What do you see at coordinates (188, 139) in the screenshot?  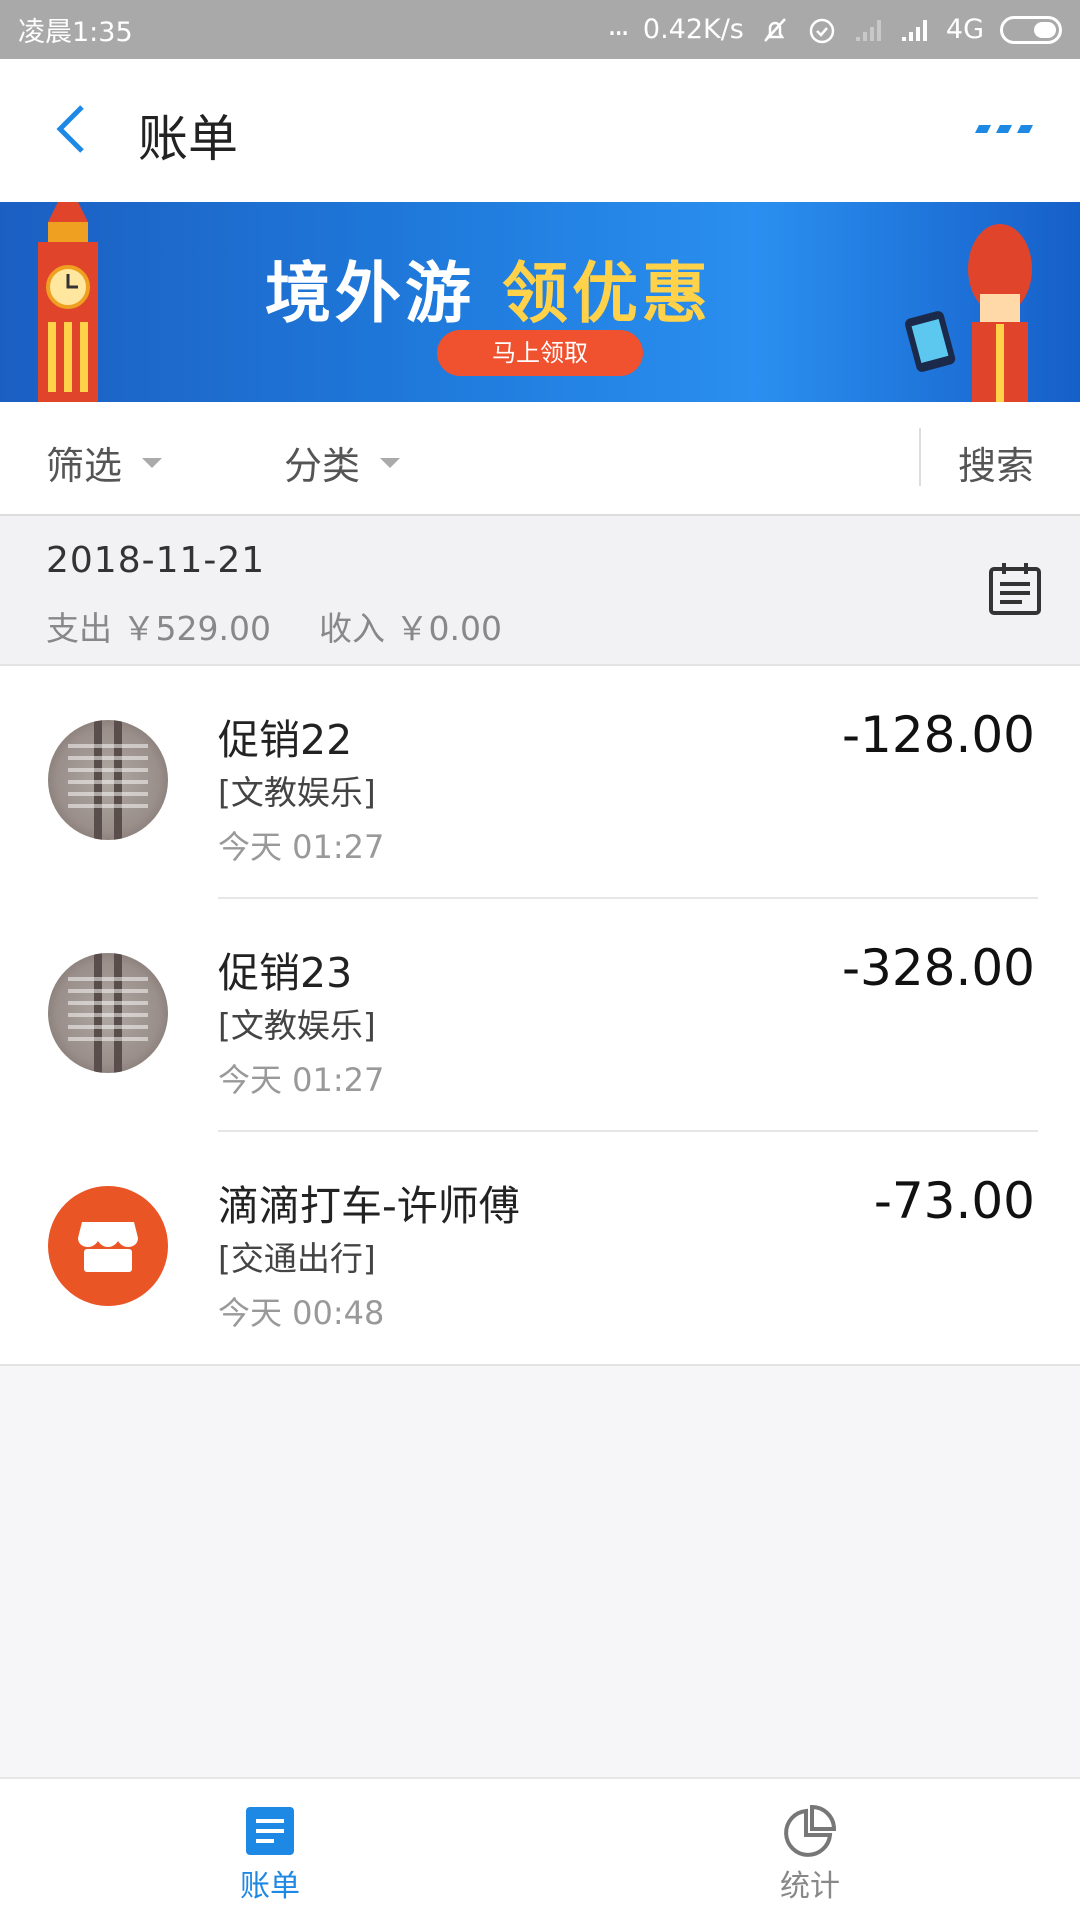 I see `page-title: 账单` at bounding box center [188, 139].